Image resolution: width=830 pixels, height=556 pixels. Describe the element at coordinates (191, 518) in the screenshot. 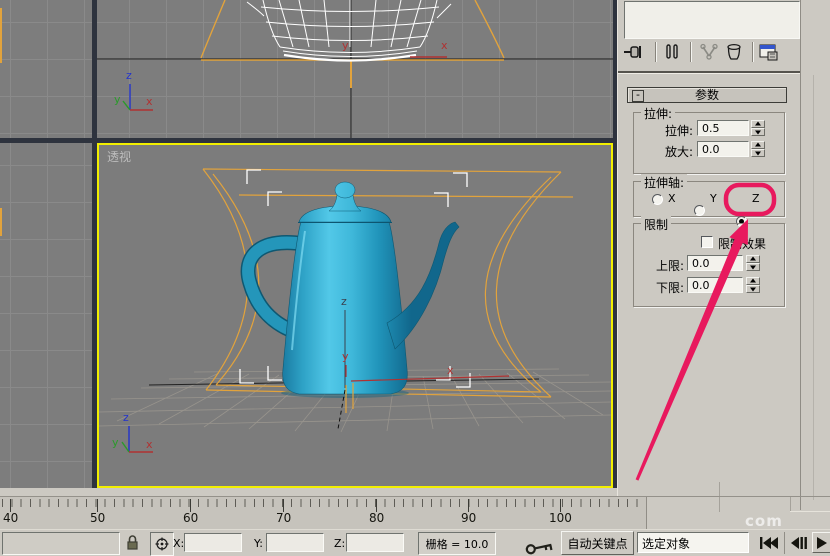

I see `tick-label: 60` at that location.